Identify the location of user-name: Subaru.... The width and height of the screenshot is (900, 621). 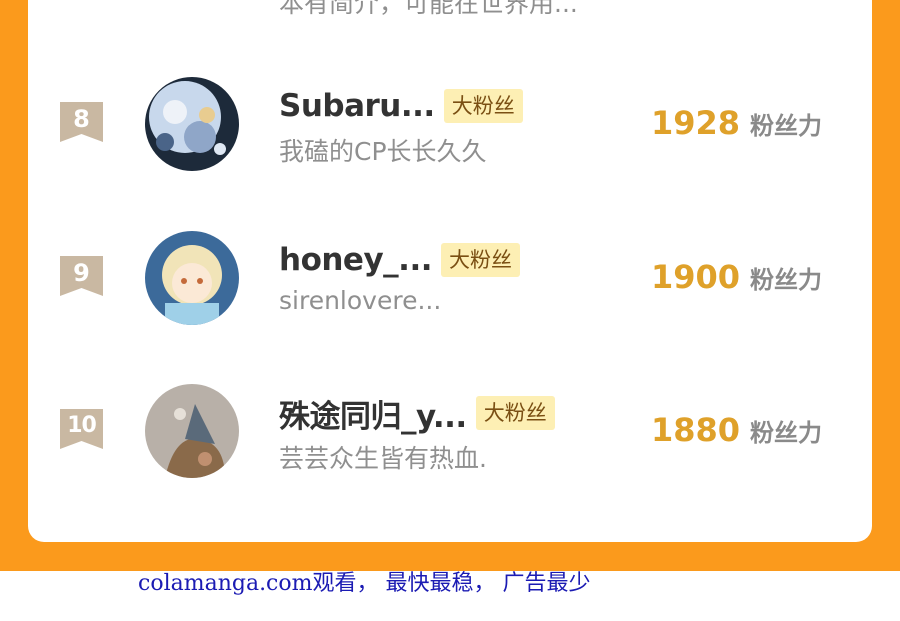
(357, 106).